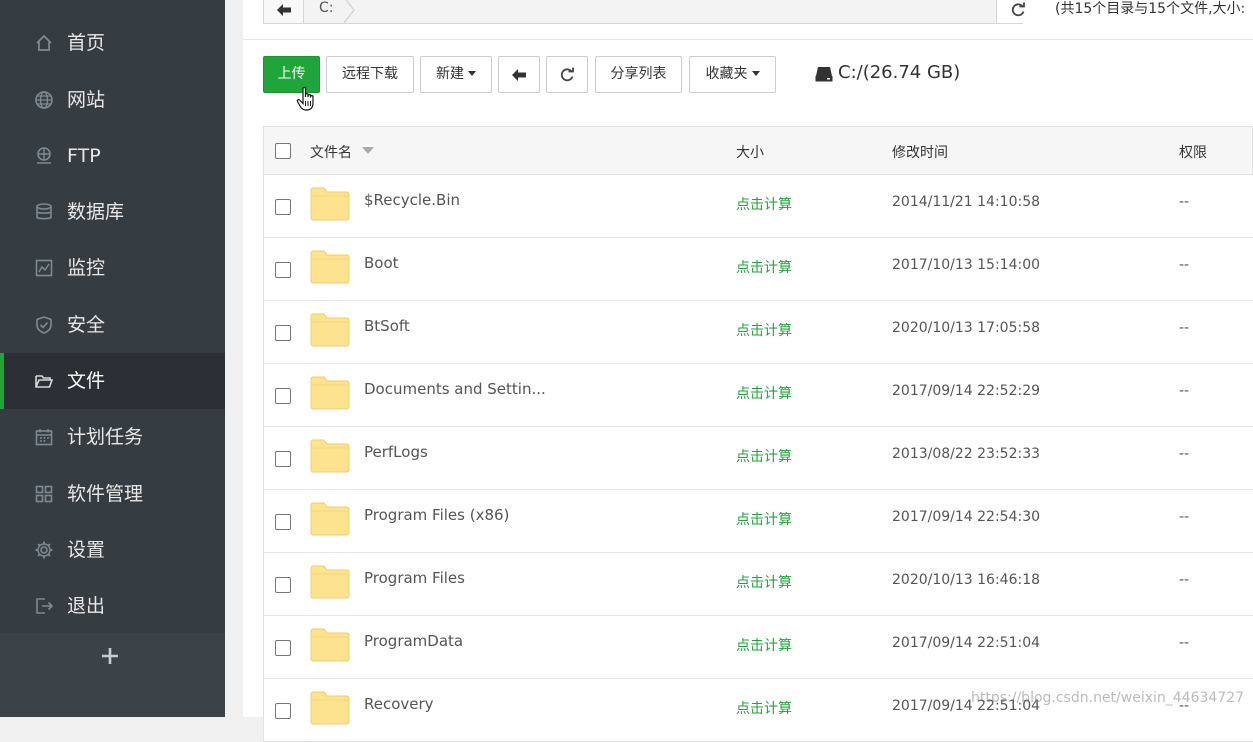 The height and width of the screenshot is (742, 1253). I want to click on file-name: Program Files (x86), so click(436, 515).